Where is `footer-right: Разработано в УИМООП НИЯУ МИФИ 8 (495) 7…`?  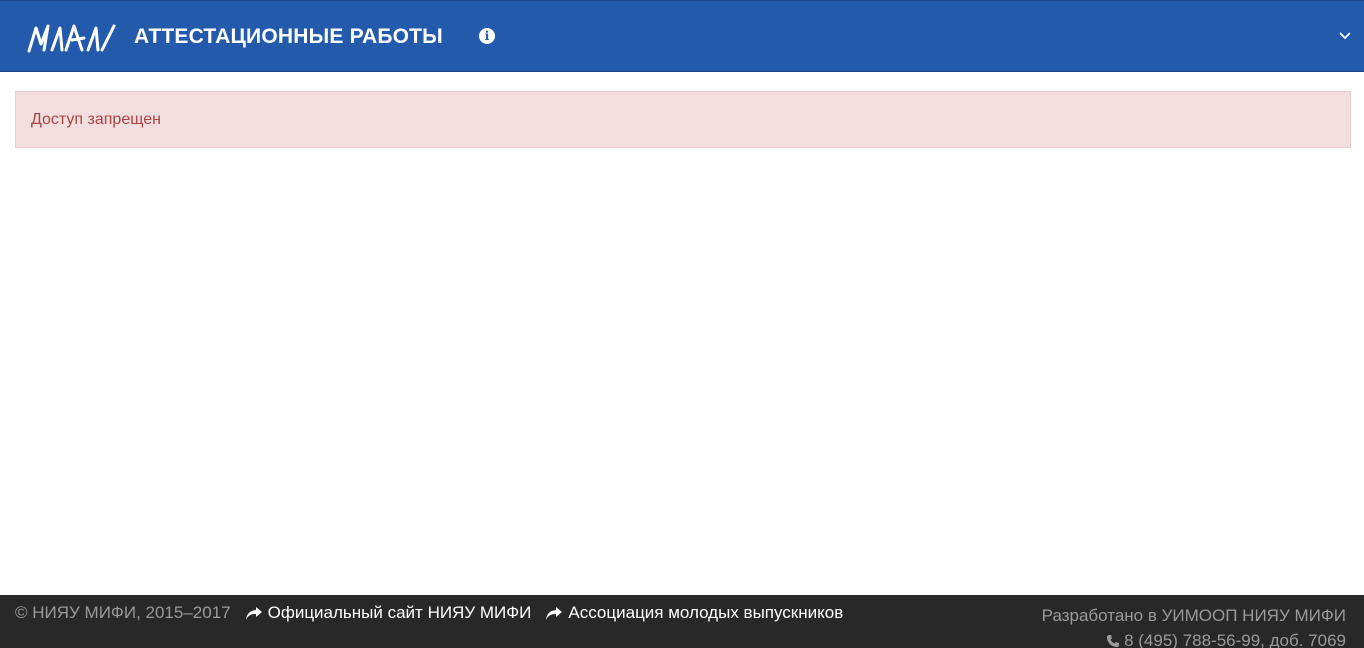
footer-right: Разработано в УИМООП НИЯУ МИФИ 8 (495) 7… is located at coordinates (1194, 625).